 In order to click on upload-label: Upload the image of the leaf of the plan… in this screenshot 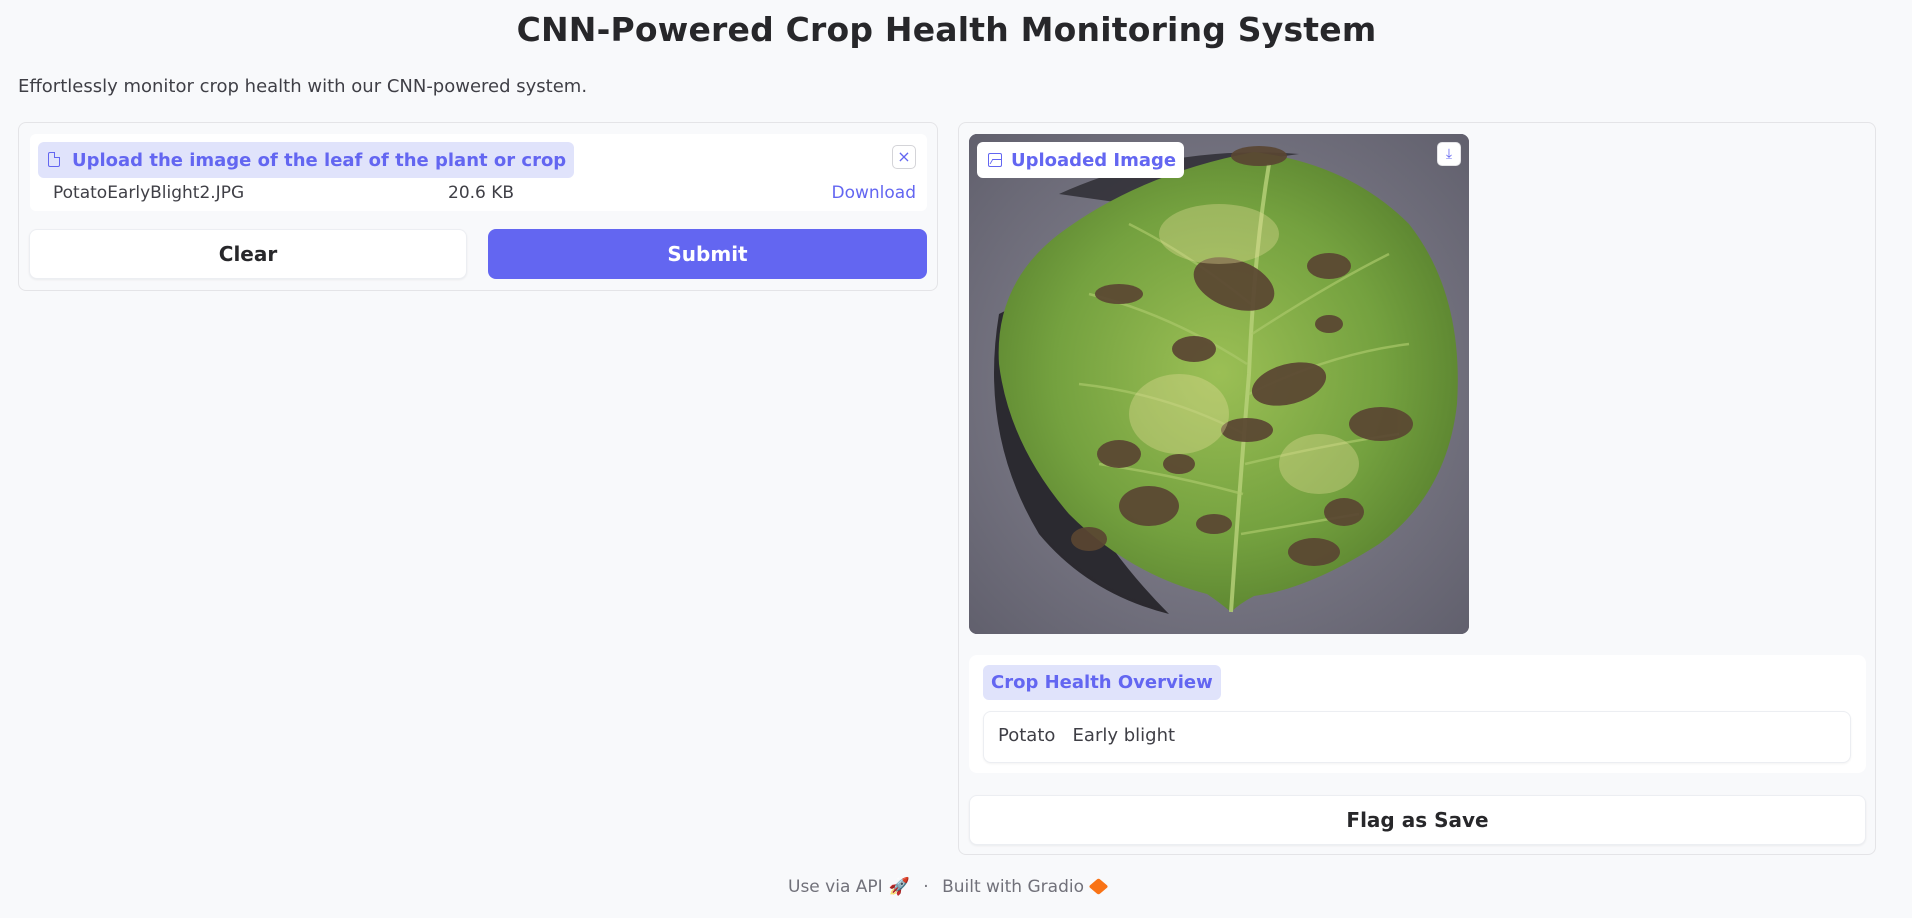, I will do `click(306, 160)`.